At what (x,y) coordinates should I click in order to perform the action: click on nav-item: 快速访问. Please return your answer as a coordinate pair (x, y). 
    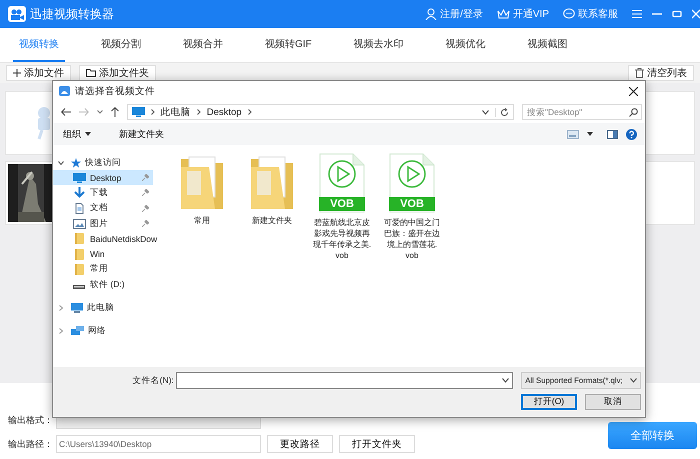
    Looking at the image, I should click on (103, 162).